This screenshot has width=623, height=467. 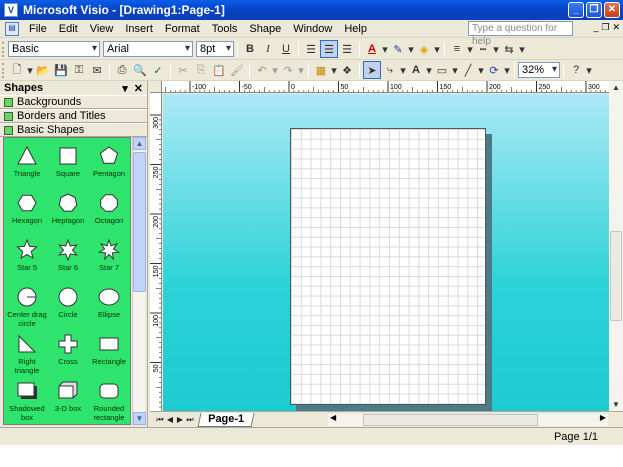 I want to click on menu-shape: Shape, so click(x=265, y=29).